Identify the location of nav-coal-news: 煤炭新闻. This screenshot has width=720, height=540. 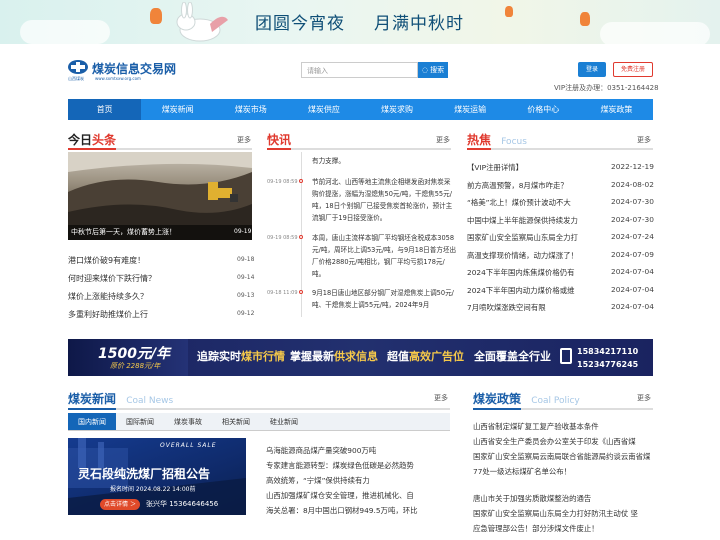
(177, 109).